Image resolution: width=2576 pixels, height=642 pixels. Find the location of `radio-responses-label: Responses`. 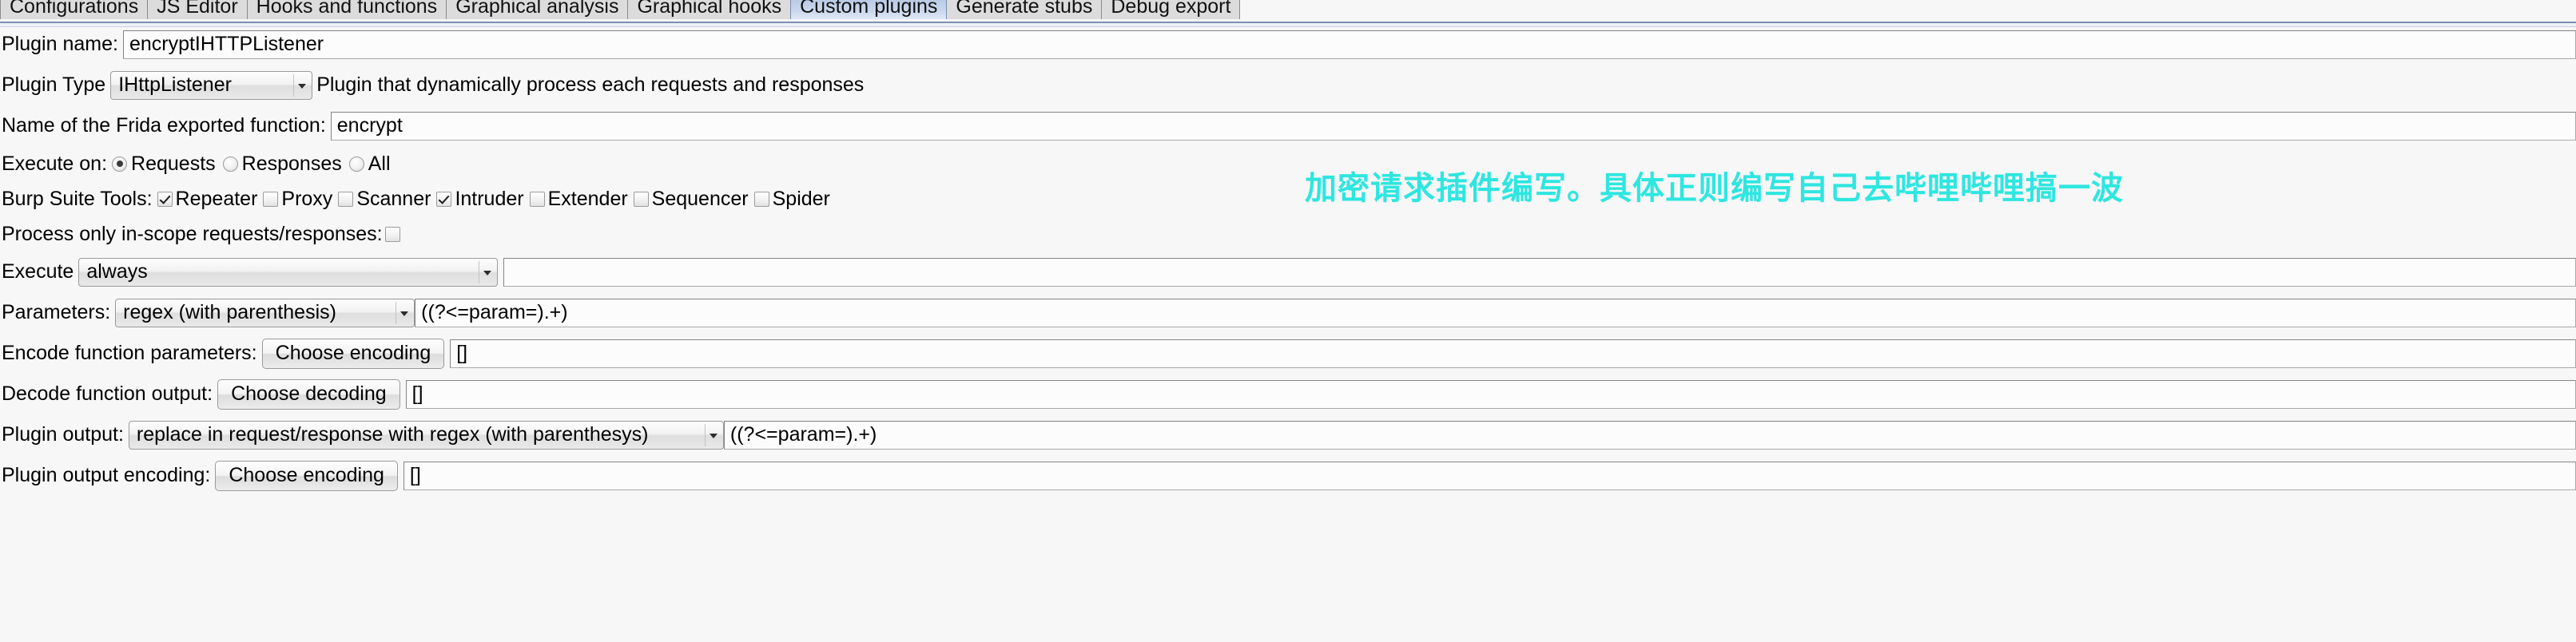

radio-responses-label: Responses is located at coordinates (291, 163).